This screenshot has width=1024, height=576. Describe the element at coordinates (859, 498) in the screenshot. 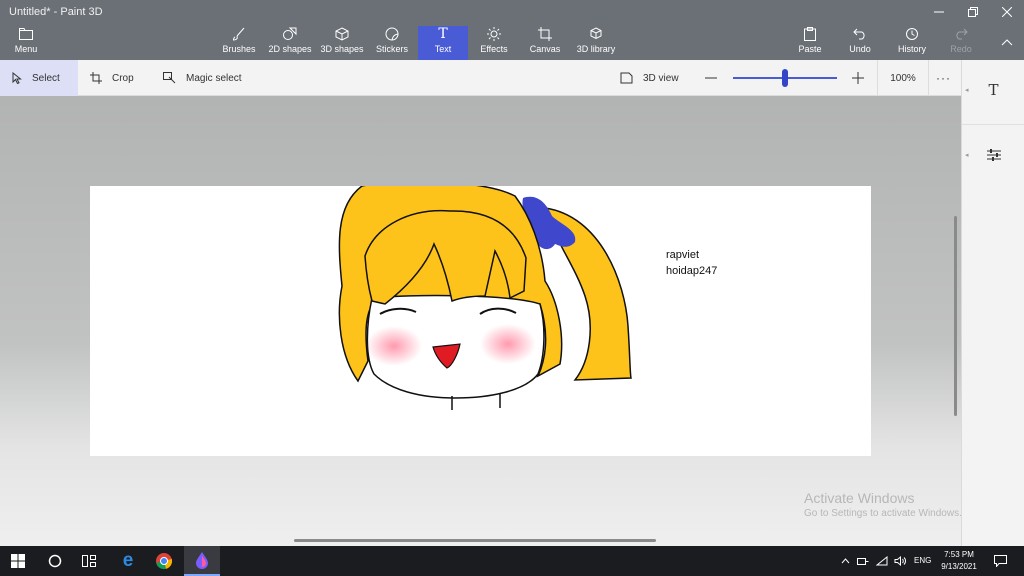

I see `watermark-title: Activate Windows` at that location.